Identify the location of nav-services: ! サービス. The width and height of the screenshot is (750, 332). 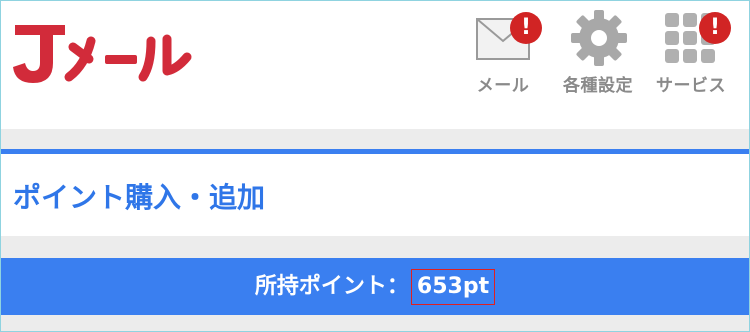
(691, 59).